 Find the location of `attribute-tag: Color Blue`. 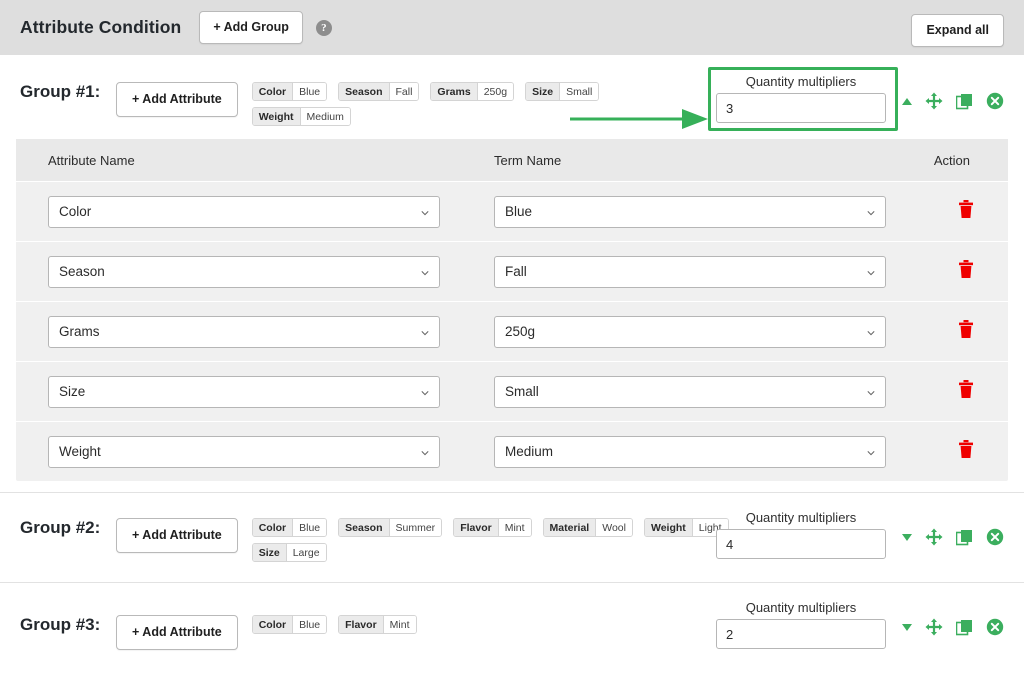

attribute-tag: Color Blue is located at coordinates (289, 527).